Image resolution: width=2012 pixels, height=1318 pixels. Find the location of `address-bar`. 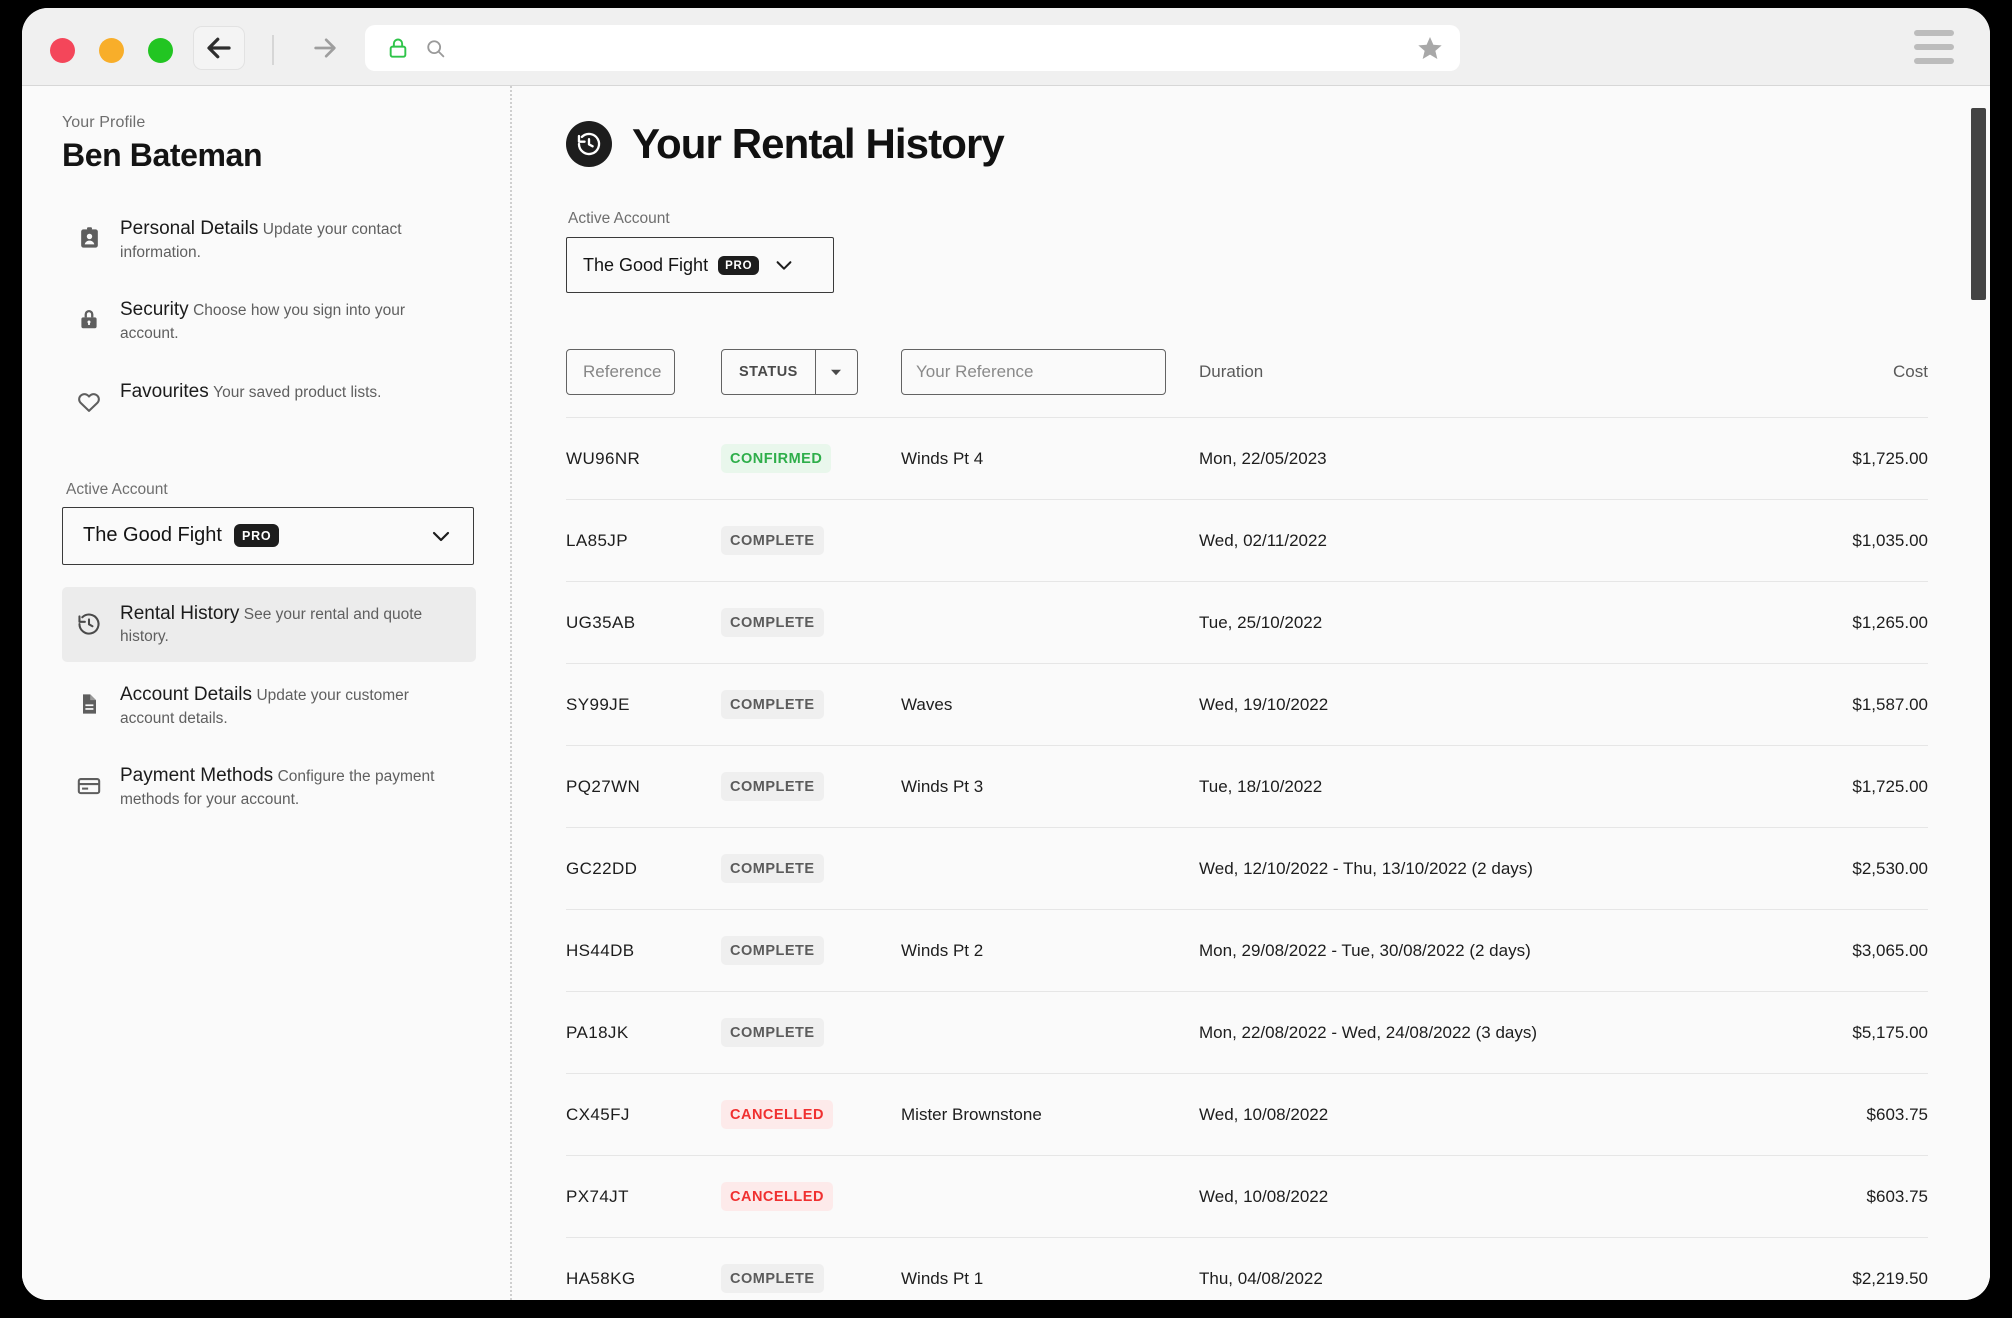

address-bar is located at coordinates (912, 48).